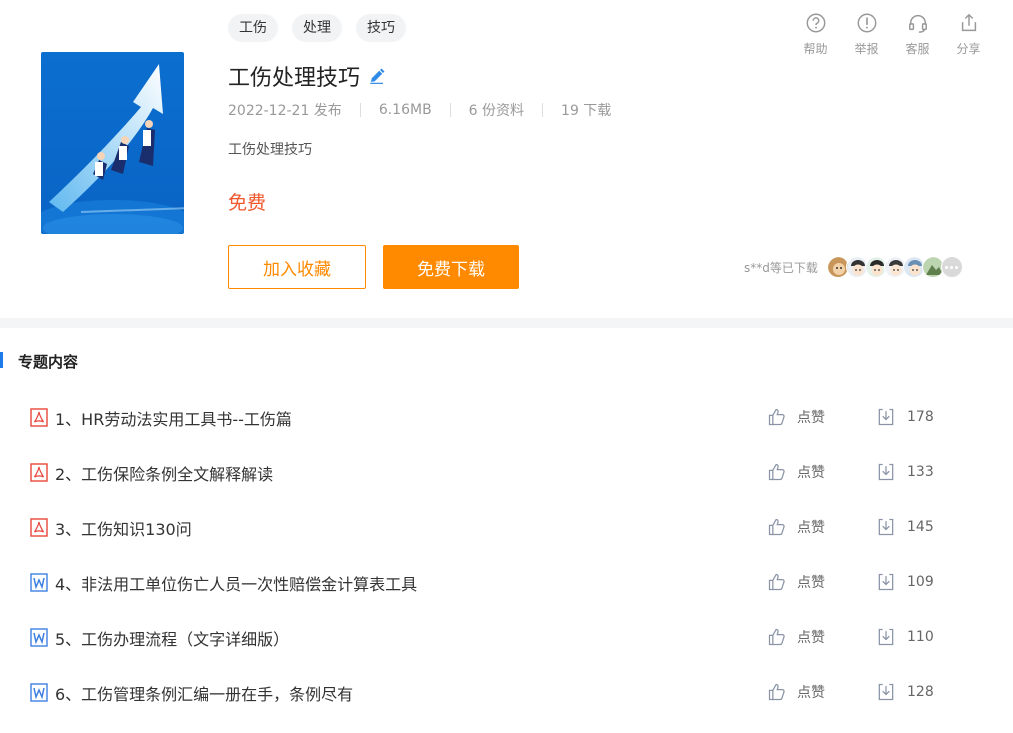  I want to click on download-item-button: 145, so click(905, 527).